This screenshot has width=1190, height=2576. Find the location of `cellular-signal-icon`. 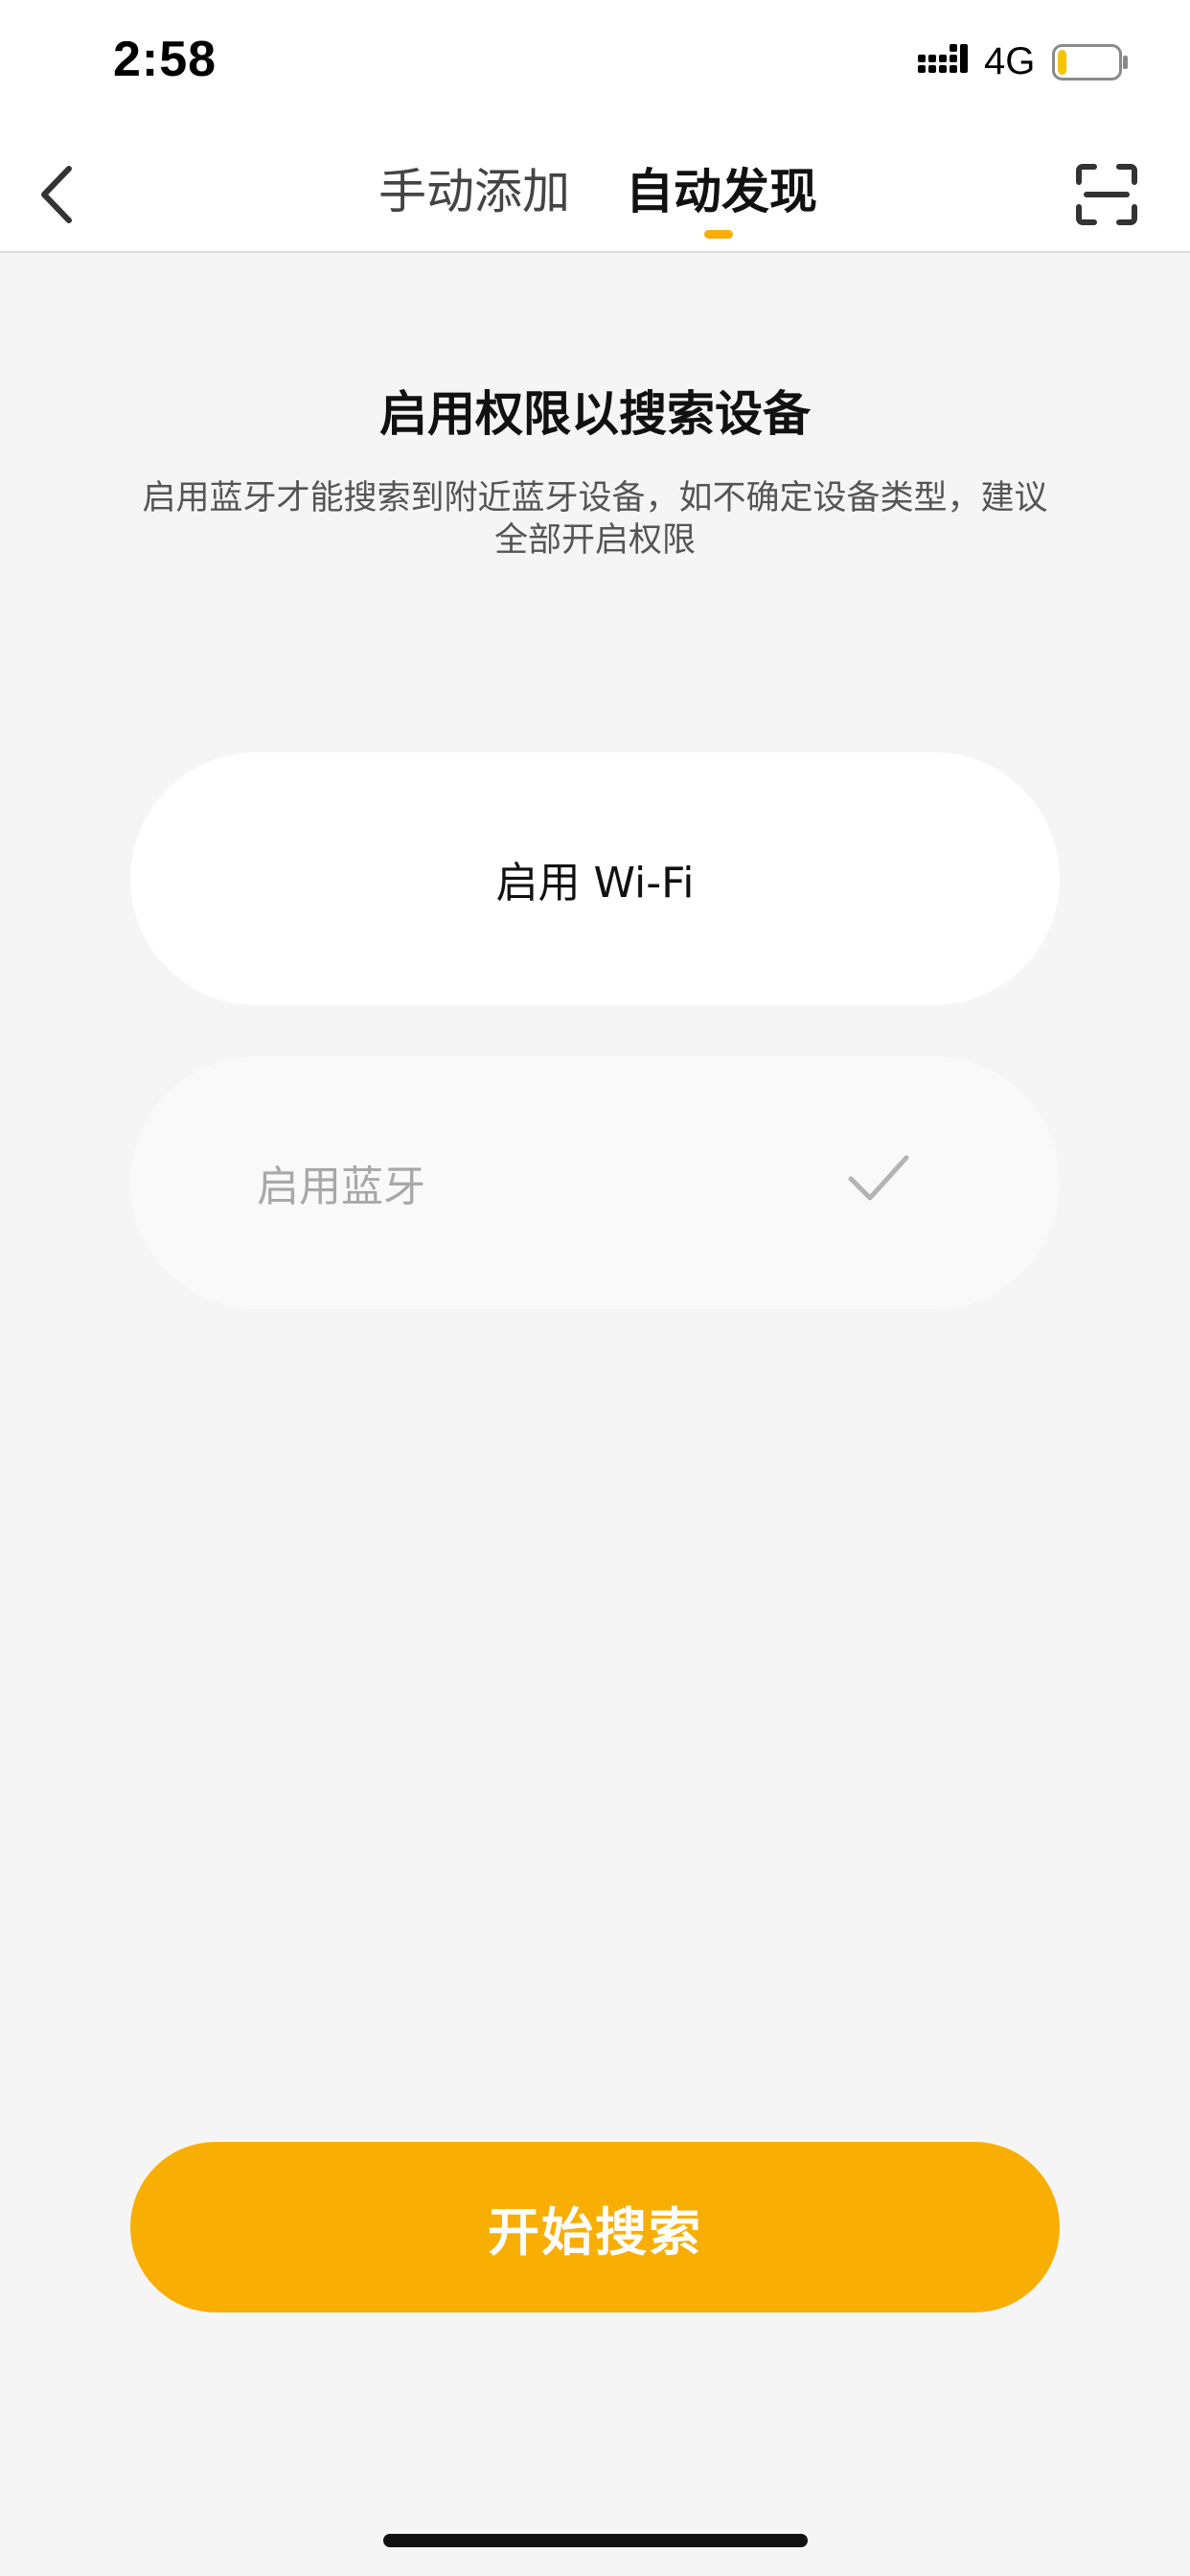

cellular-signal-icon is located at coordinates (943, 58).